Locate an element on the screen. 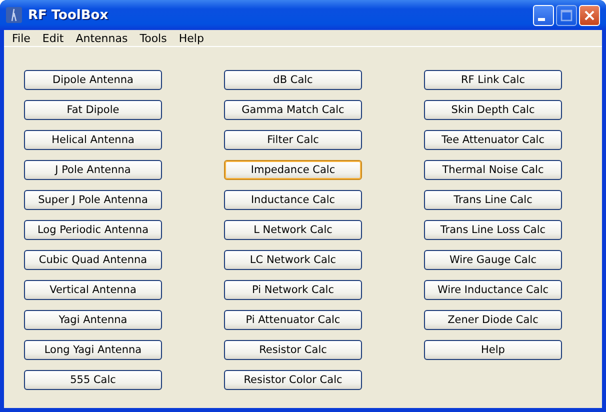  minimize-icon is located at coordinates (541, 19).